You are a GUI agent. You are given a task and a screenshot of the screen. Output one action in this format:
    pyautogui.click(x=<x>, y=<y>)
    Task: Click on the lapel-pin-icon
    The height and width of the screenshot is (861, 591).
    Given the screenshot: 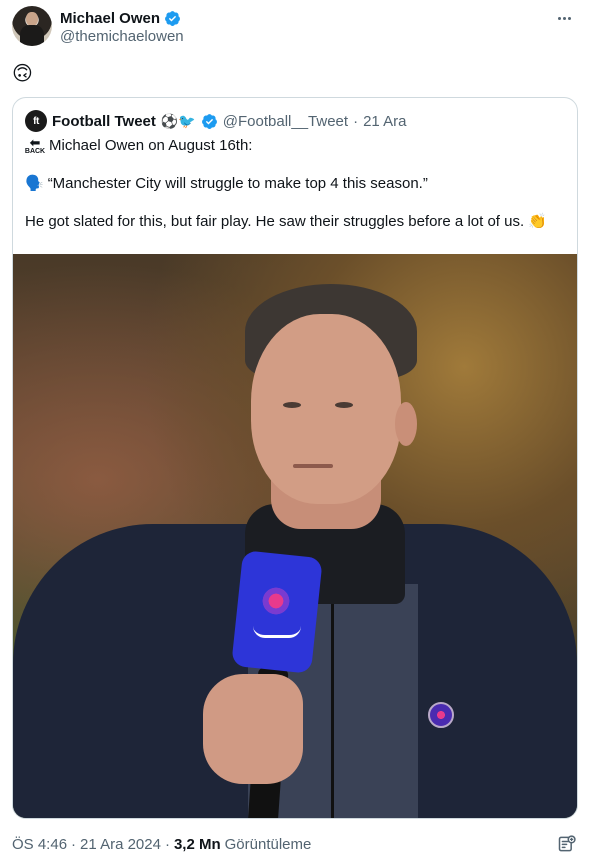 What is the action you would take?
    pyautogui.click(x=441, y=715)
    